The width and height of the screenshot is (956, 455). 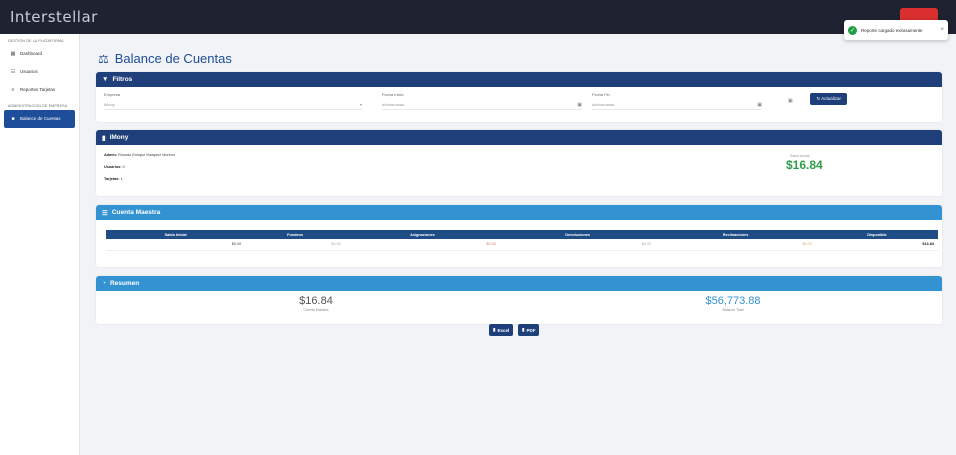 What do you see at coordinates (831, 98) in the screenshot?
I see `refresh-label: Actualizar` at bounding box center [831, 98].